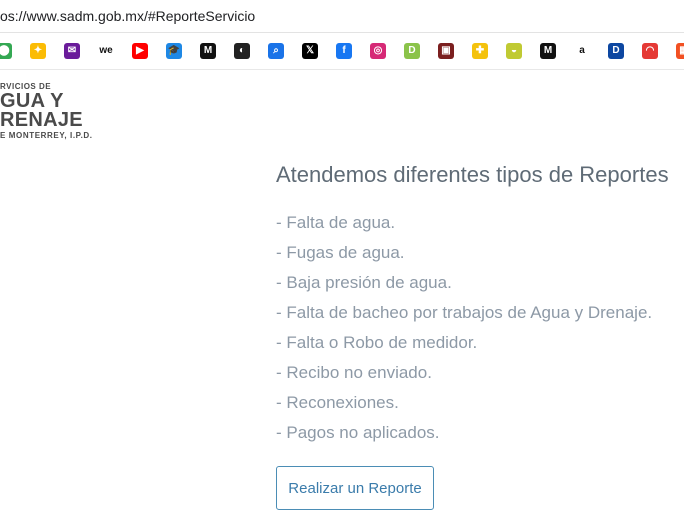 The height and width of the screenshot is (526, 684). I want to click on we-logo-icon: we, so click(106, 51).